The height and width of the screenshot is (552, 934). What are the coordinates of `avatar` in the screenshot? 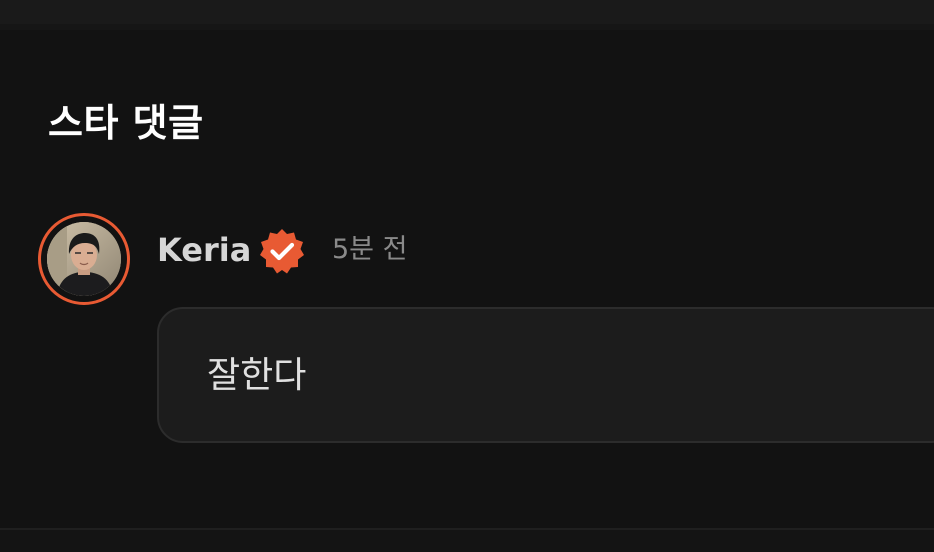 It's located at (84, 259).